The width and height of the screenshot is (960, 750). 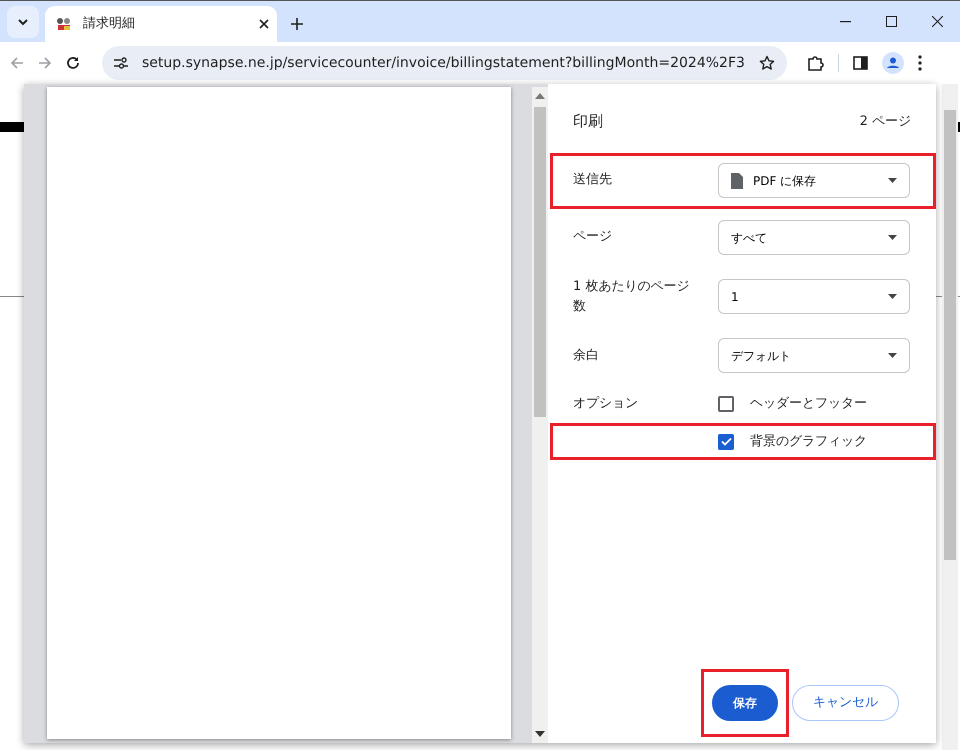 What do you see at coordinates (121, 63) in the screenshot?
I see `site-settings-icon` at bounding box center [121, 63].